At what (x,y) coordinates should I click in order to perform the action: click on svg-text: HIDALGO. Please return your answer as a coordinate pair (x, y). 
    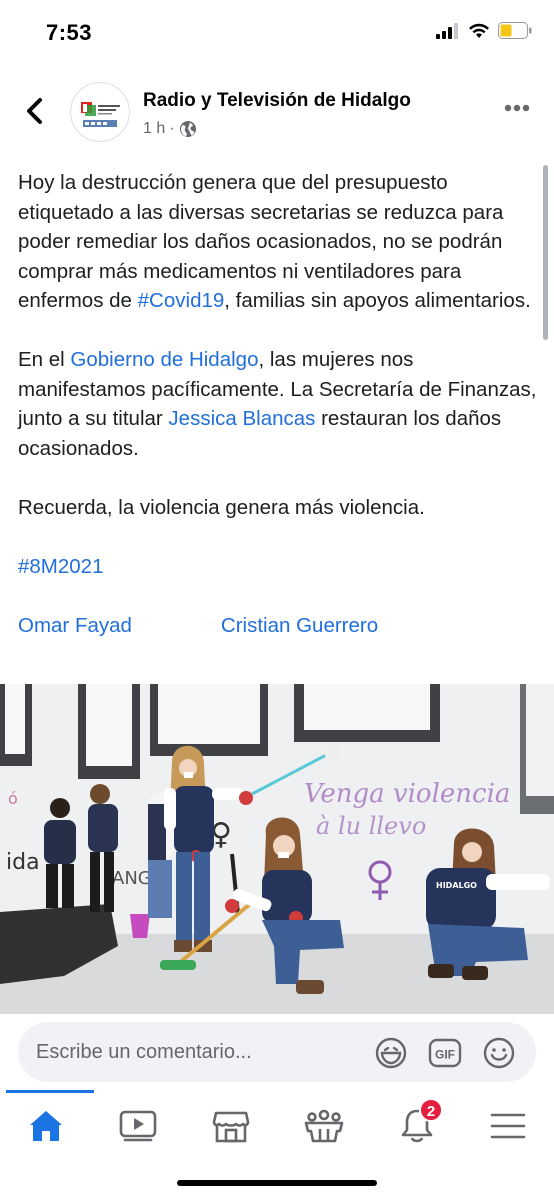
    Looking at the image, I should click on (456, 885).